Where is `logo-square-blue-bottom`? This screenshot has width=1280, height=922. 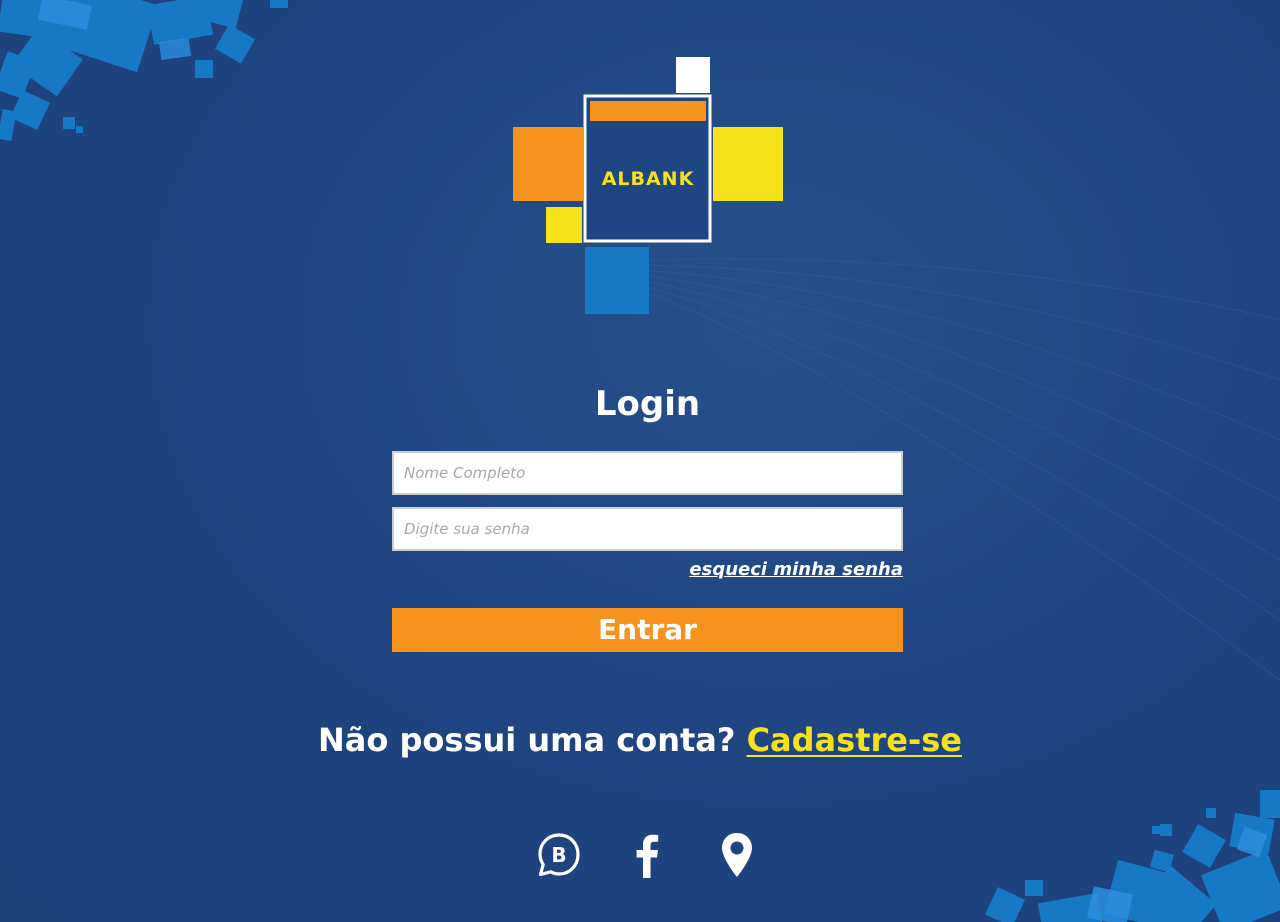
logo-square-blue-bottom is located at coordinates (617, 280).